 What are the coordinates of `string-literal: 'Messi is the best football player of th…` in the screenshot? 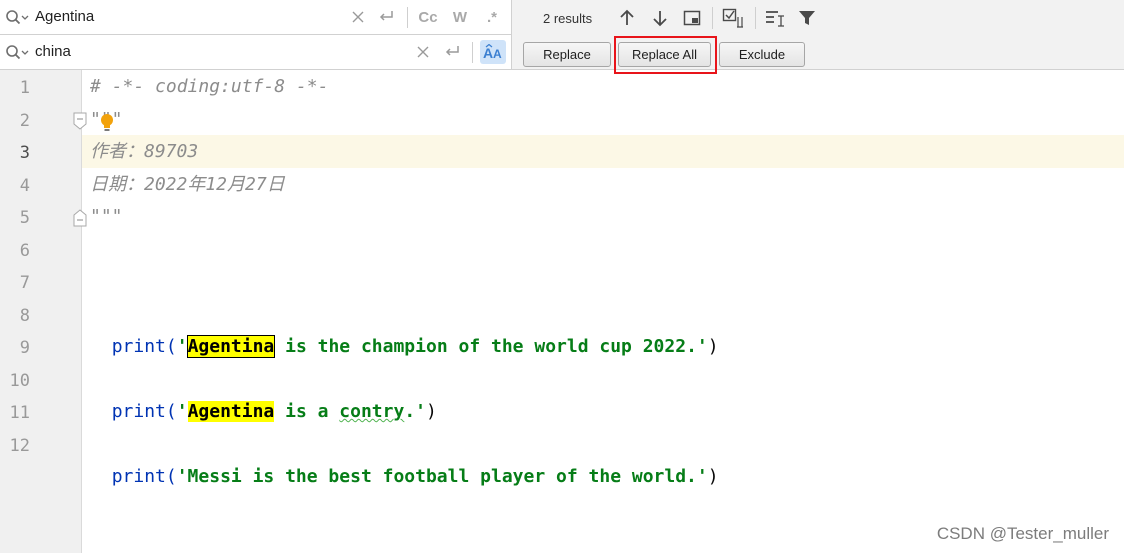 It's located at (442, 476).